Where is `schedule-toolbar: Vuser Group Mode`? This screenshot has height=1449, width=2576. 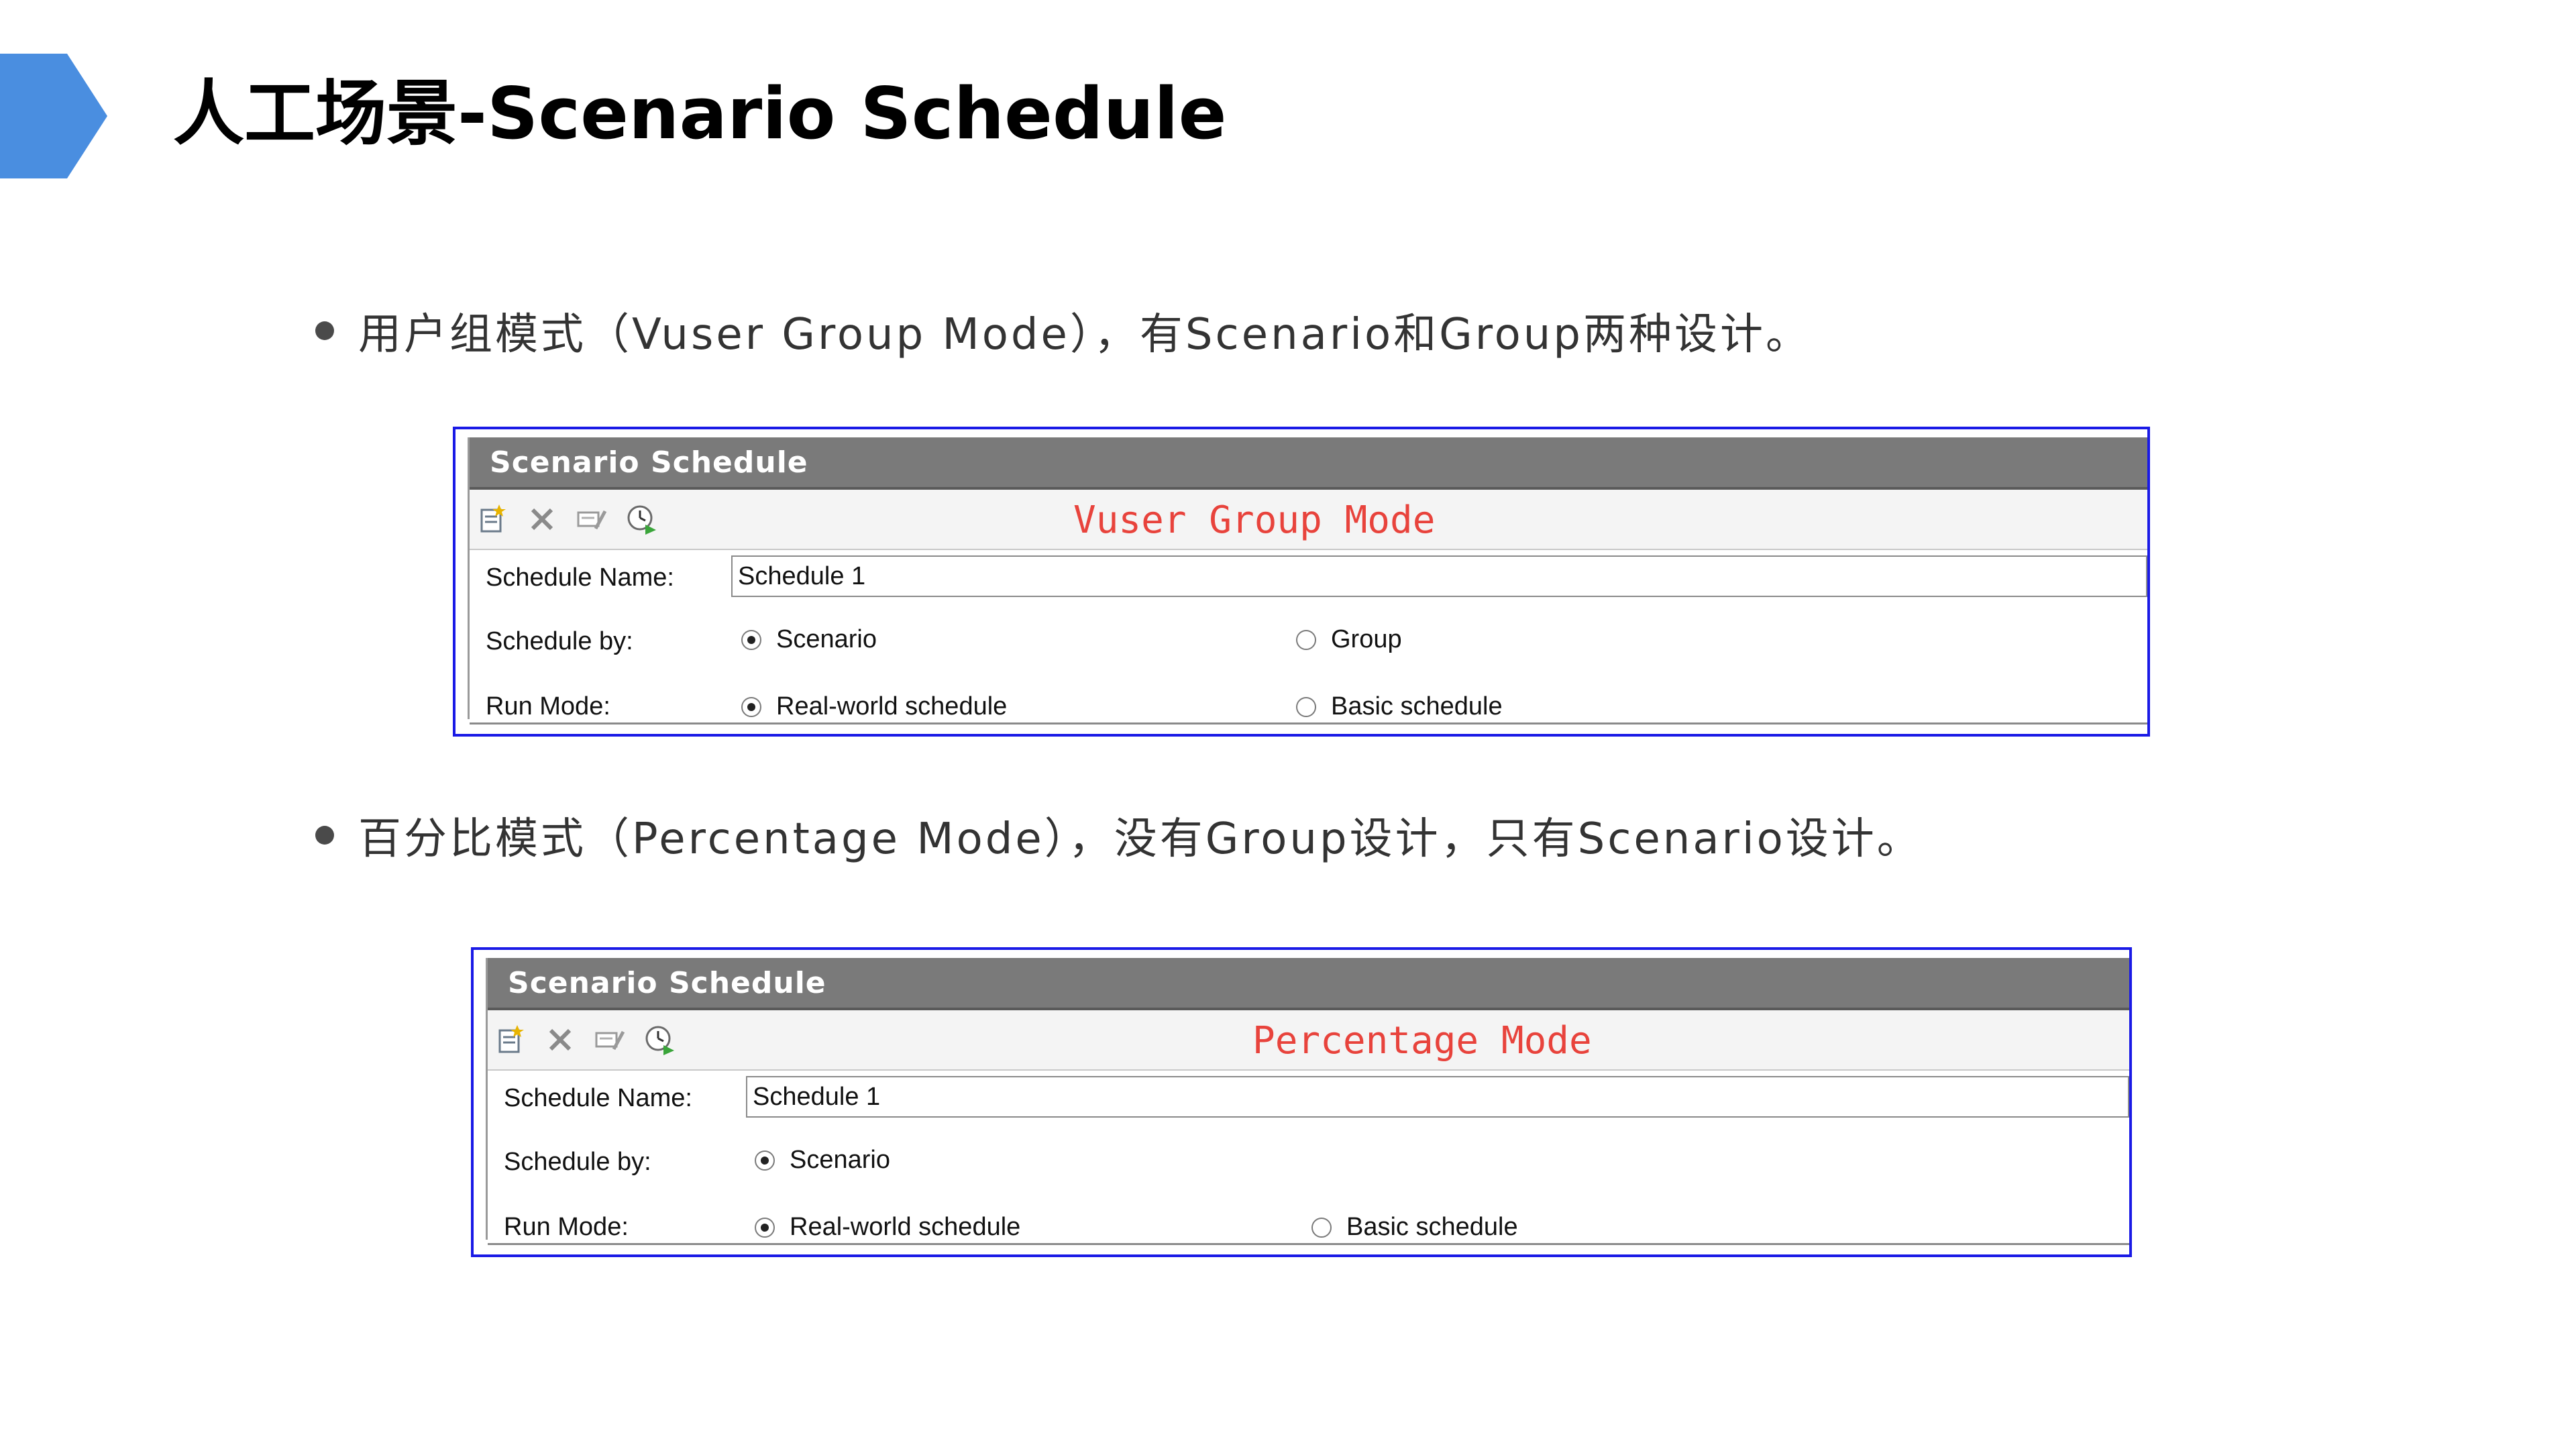
schedule-toolbar: Vuser Group Mode is located at coordinates (1308, 520).